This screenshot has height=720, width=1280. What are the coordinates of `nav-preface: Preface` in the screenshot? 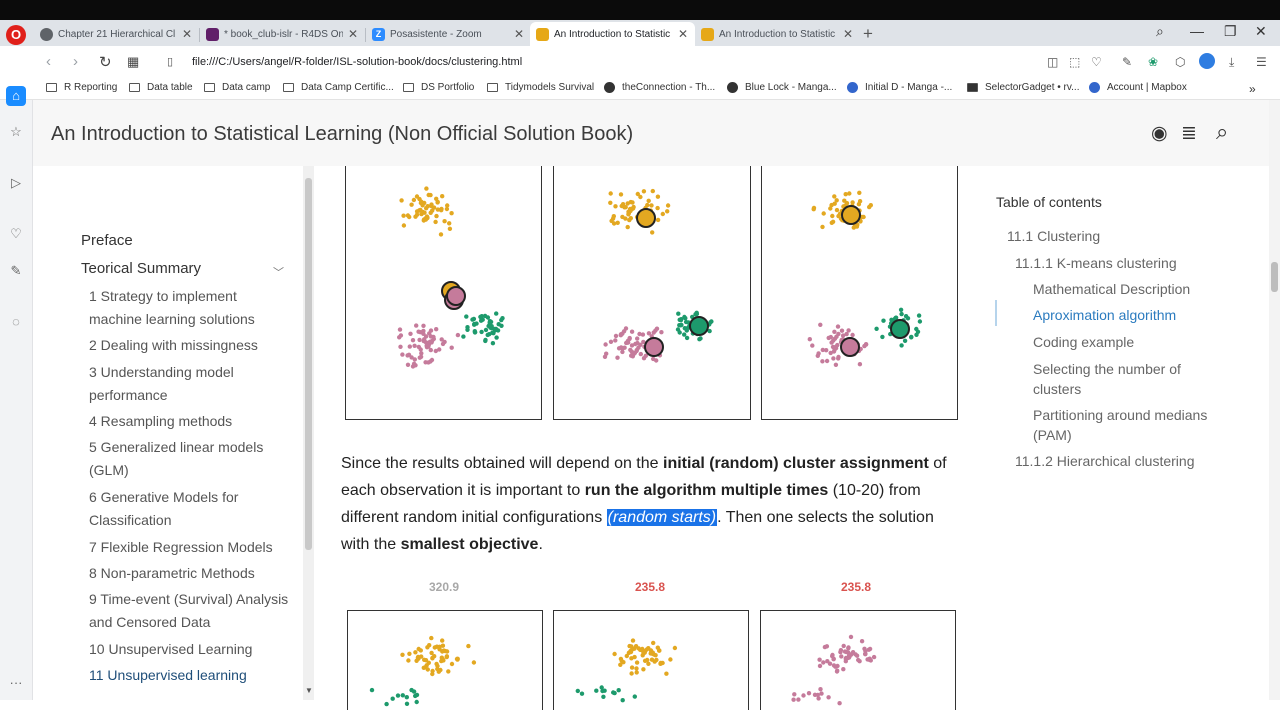 It's located at (186, 240).